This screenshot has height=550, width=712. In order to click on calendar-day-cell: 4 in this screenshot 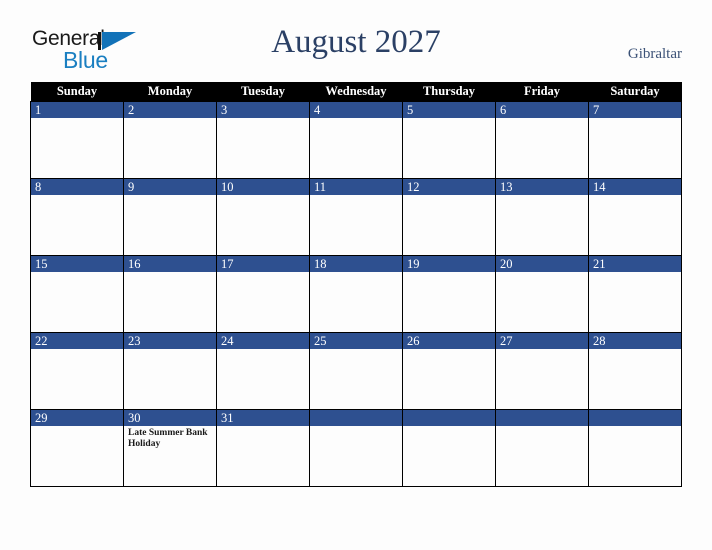, I will do `click(356, 140)`.